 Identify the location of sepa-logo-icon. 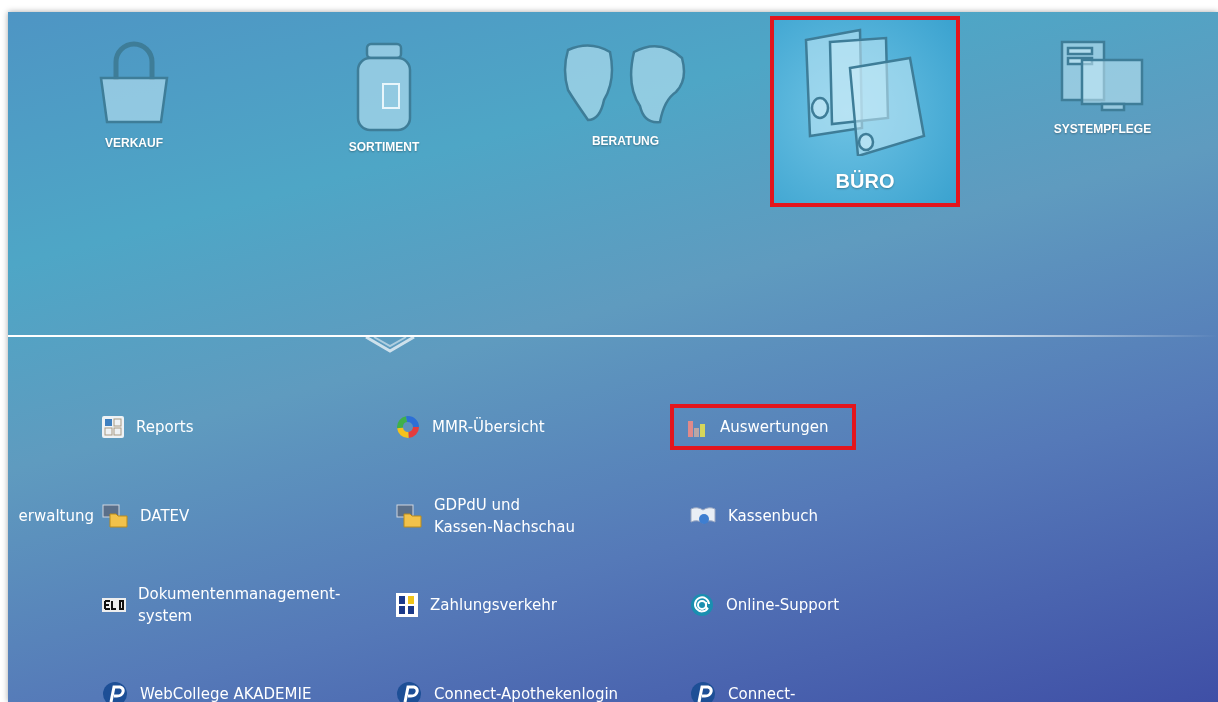
(407, 604).